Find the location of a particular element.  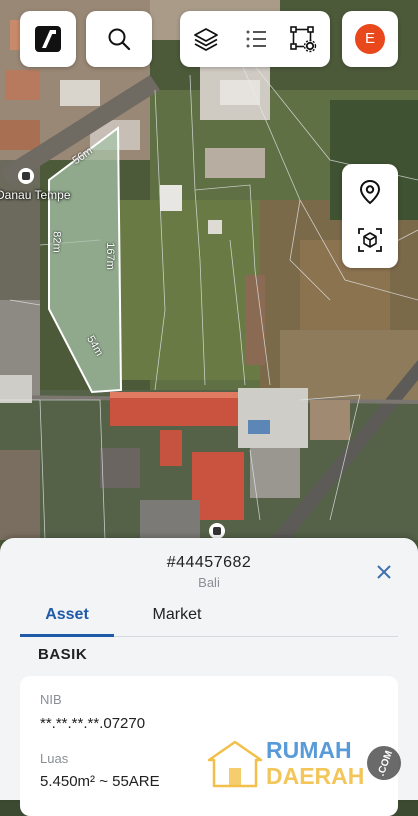

poi-label: Danau Tempe is located at coordinates (35, 195).